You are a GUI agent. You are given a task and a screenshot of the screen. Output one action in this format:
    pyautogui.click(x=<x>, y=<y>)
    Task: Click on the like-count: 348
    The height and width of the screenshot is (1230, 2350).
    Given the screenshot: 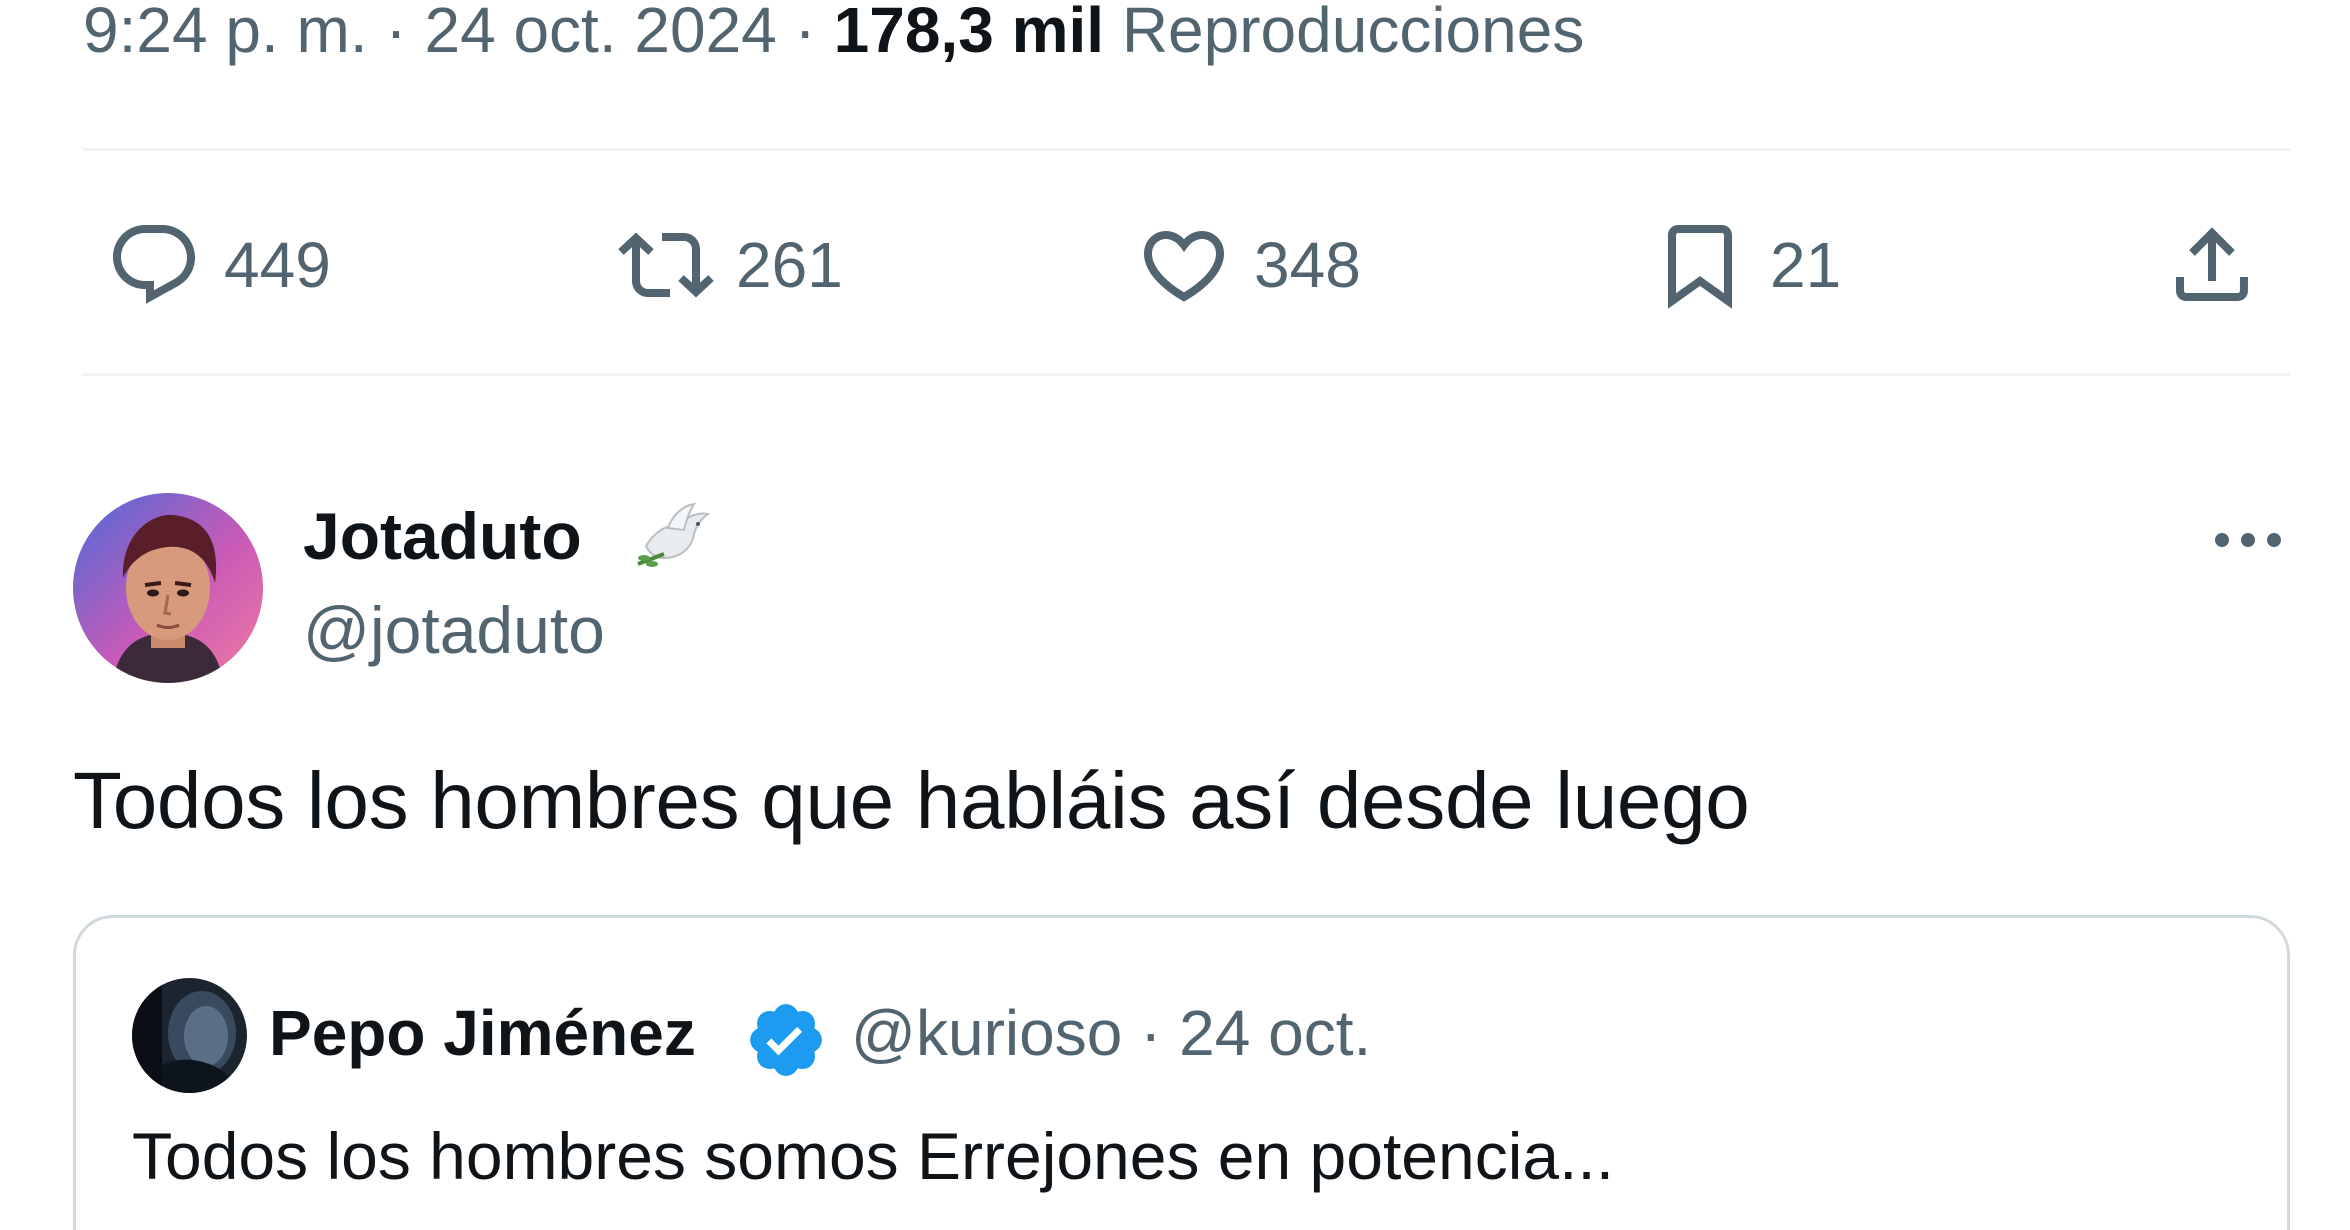 What is the action you would take?
    pyautogui.click(x=1307, y=265)
    